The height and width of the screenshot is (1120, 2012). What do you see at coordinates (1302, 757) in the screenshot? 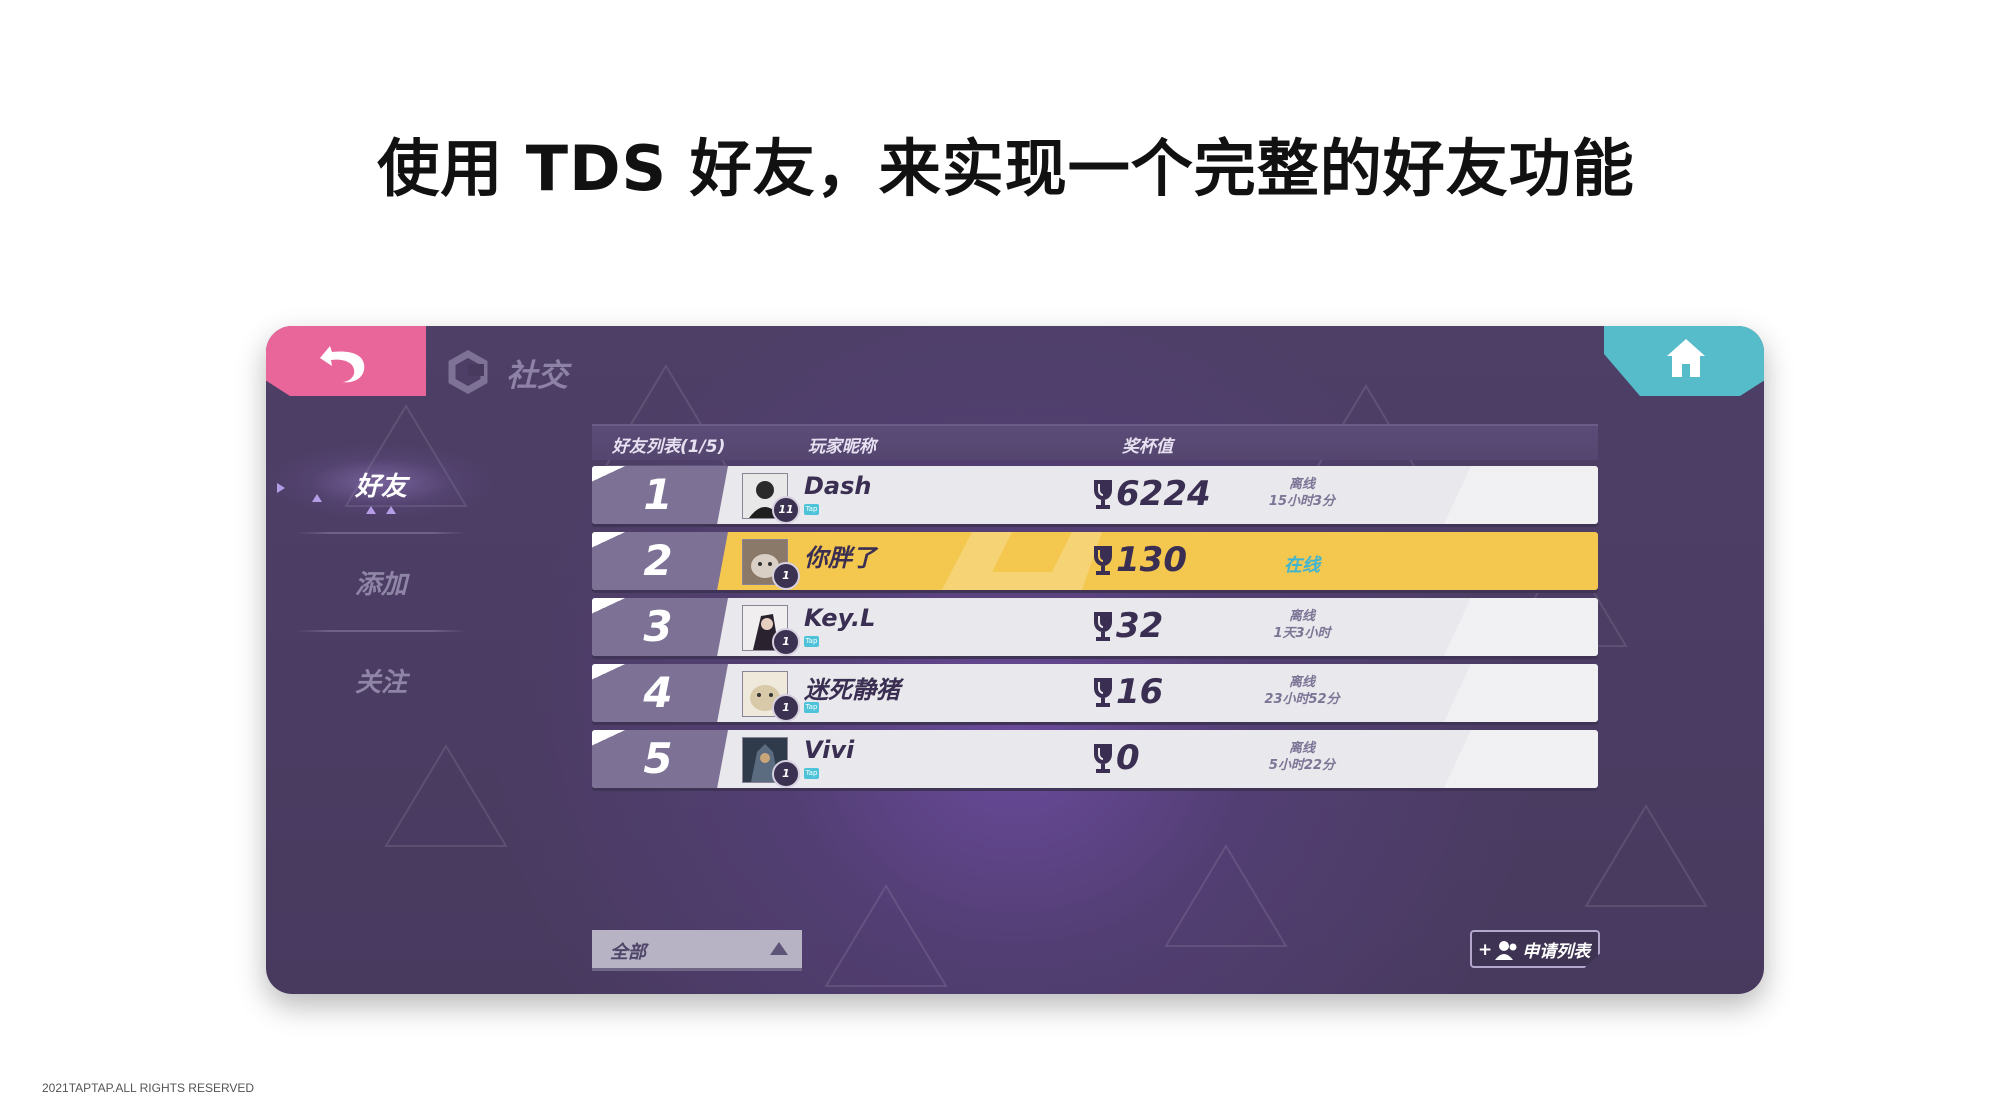
I see `online-status: 离线 5小时22分` at bounding box center [1302, 757].